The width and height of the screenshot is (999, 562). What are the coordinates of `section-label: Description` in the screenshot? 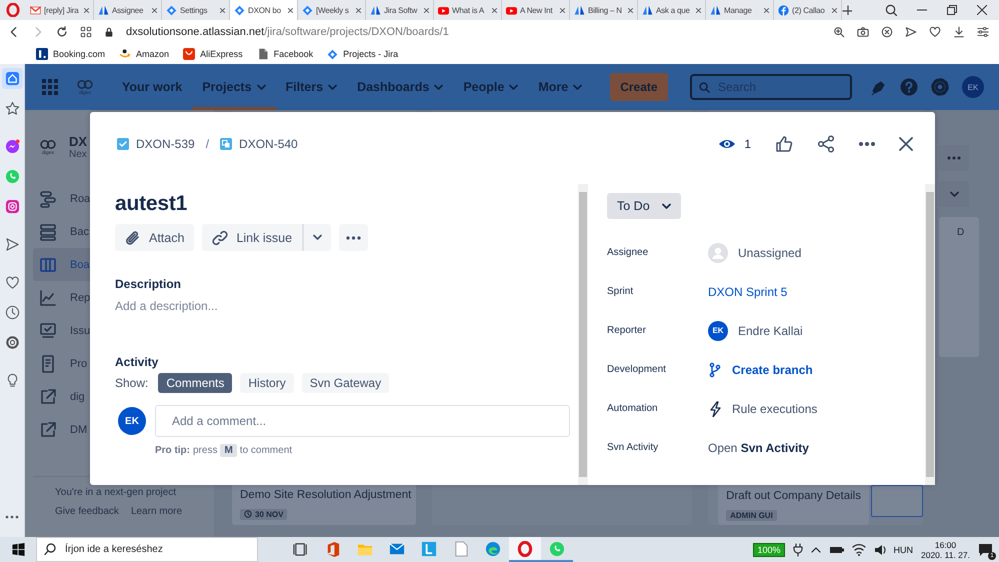 It's located at (148, 284).